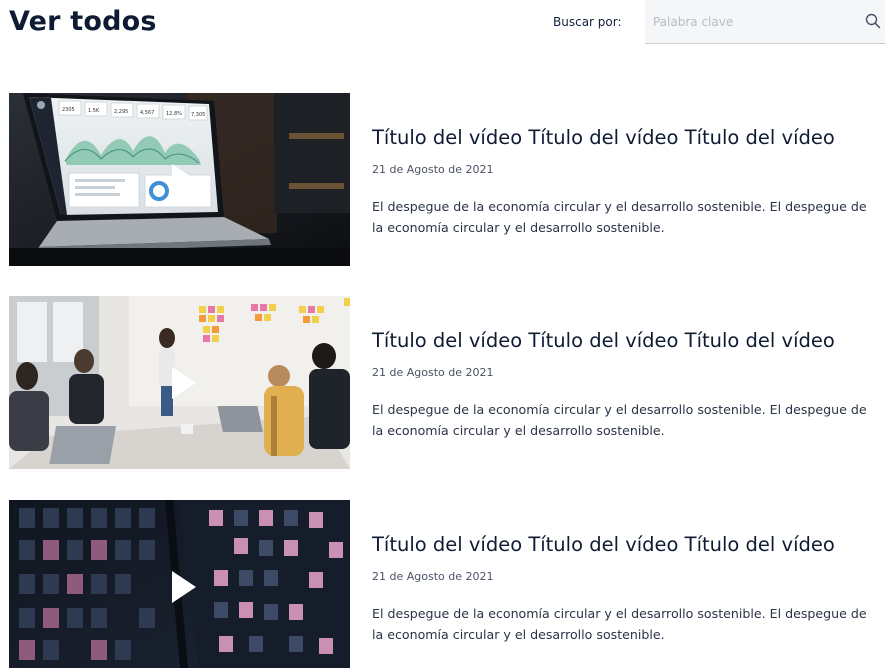 This screenshot has height=668, width=885. What do you see at coordinates (198, 115) in the screenshot?
I see `thumb-stat: 7,305` at bounding box center [198, 115].